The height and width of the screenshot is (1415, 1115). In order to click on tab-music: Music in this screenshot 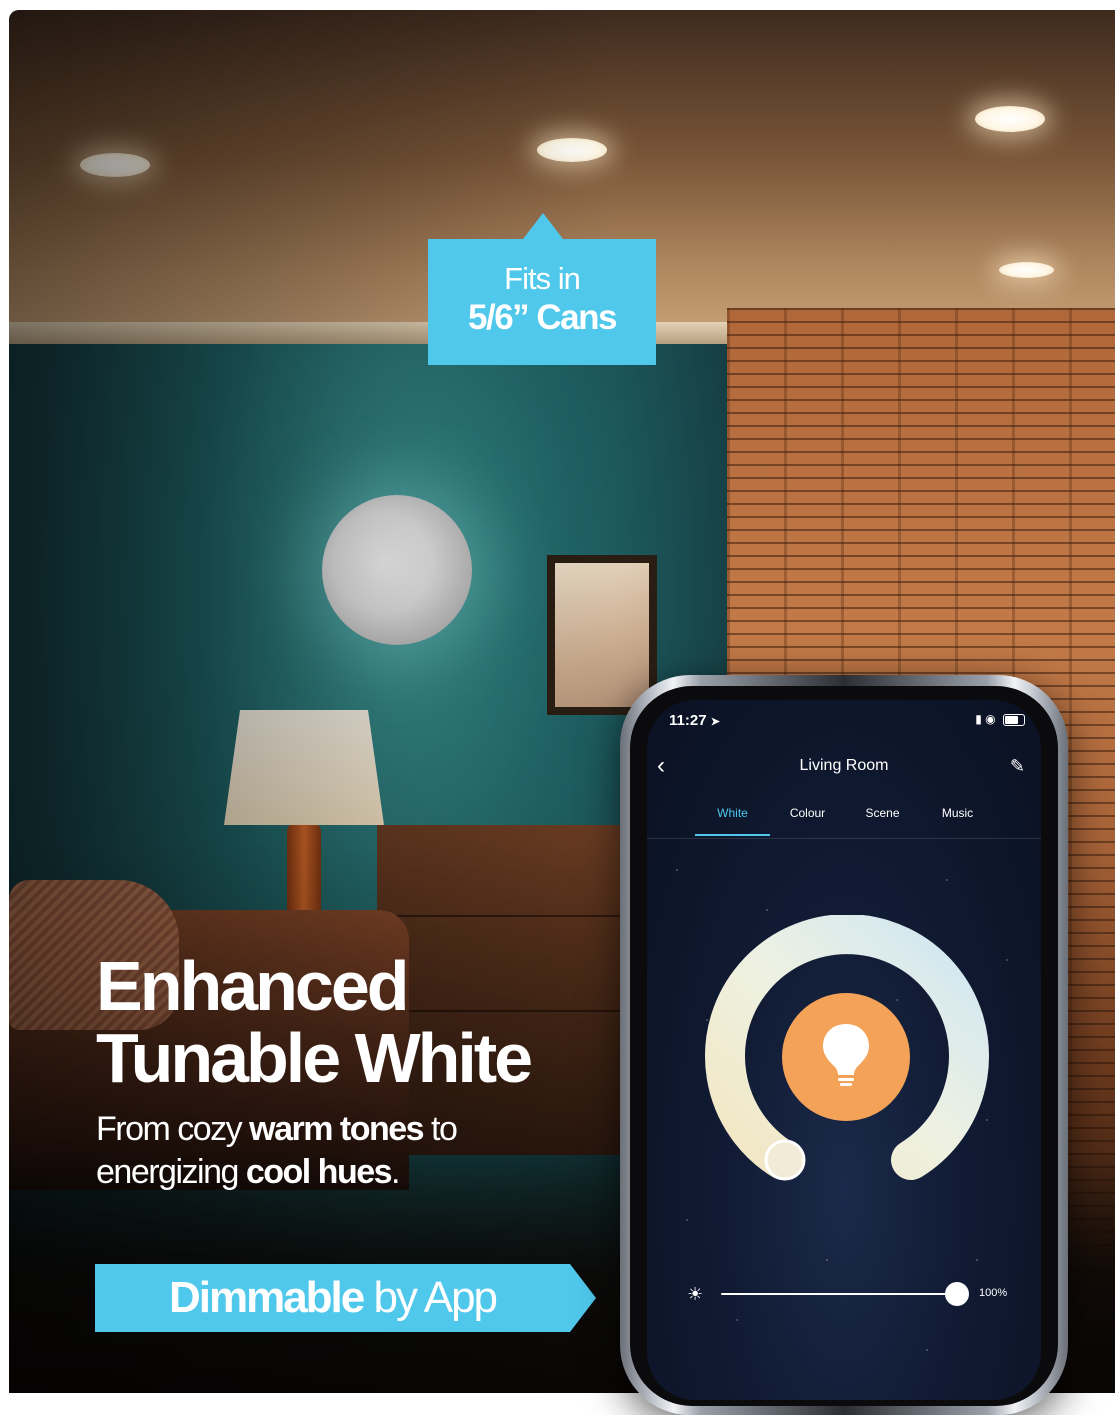, I will do `click(957, 821)`.